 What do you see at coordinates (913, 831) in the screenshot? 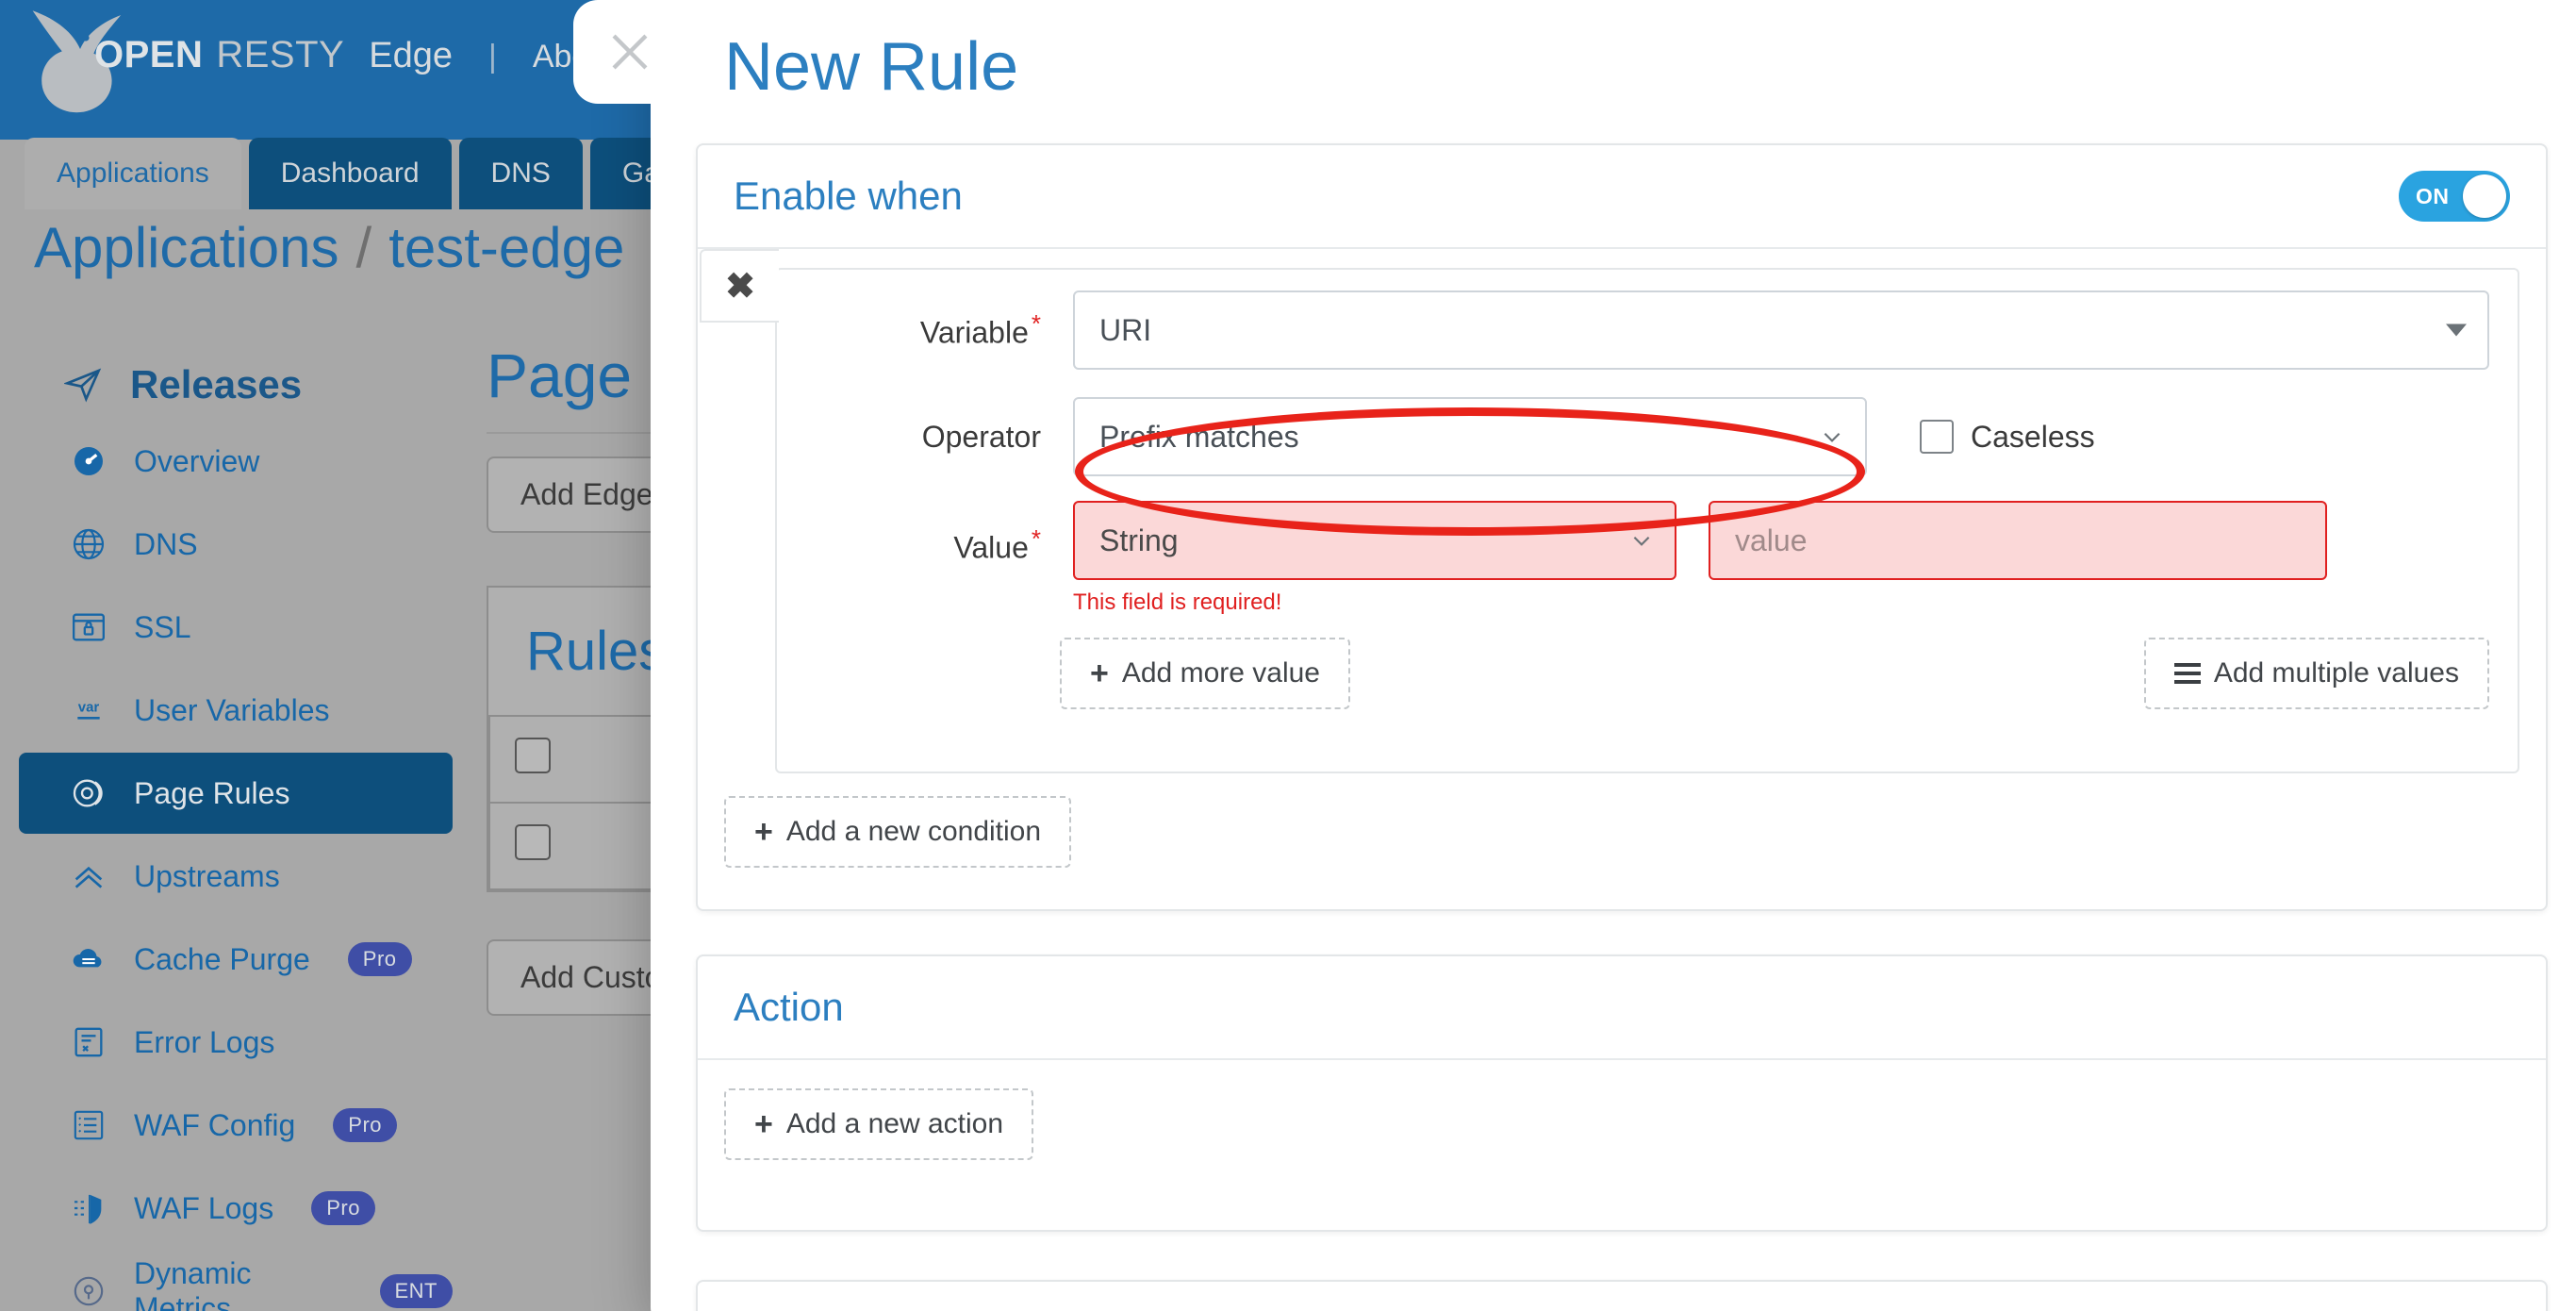
I see `add-new-condition-label: Add a new condition` at bounding box center [913, 831].